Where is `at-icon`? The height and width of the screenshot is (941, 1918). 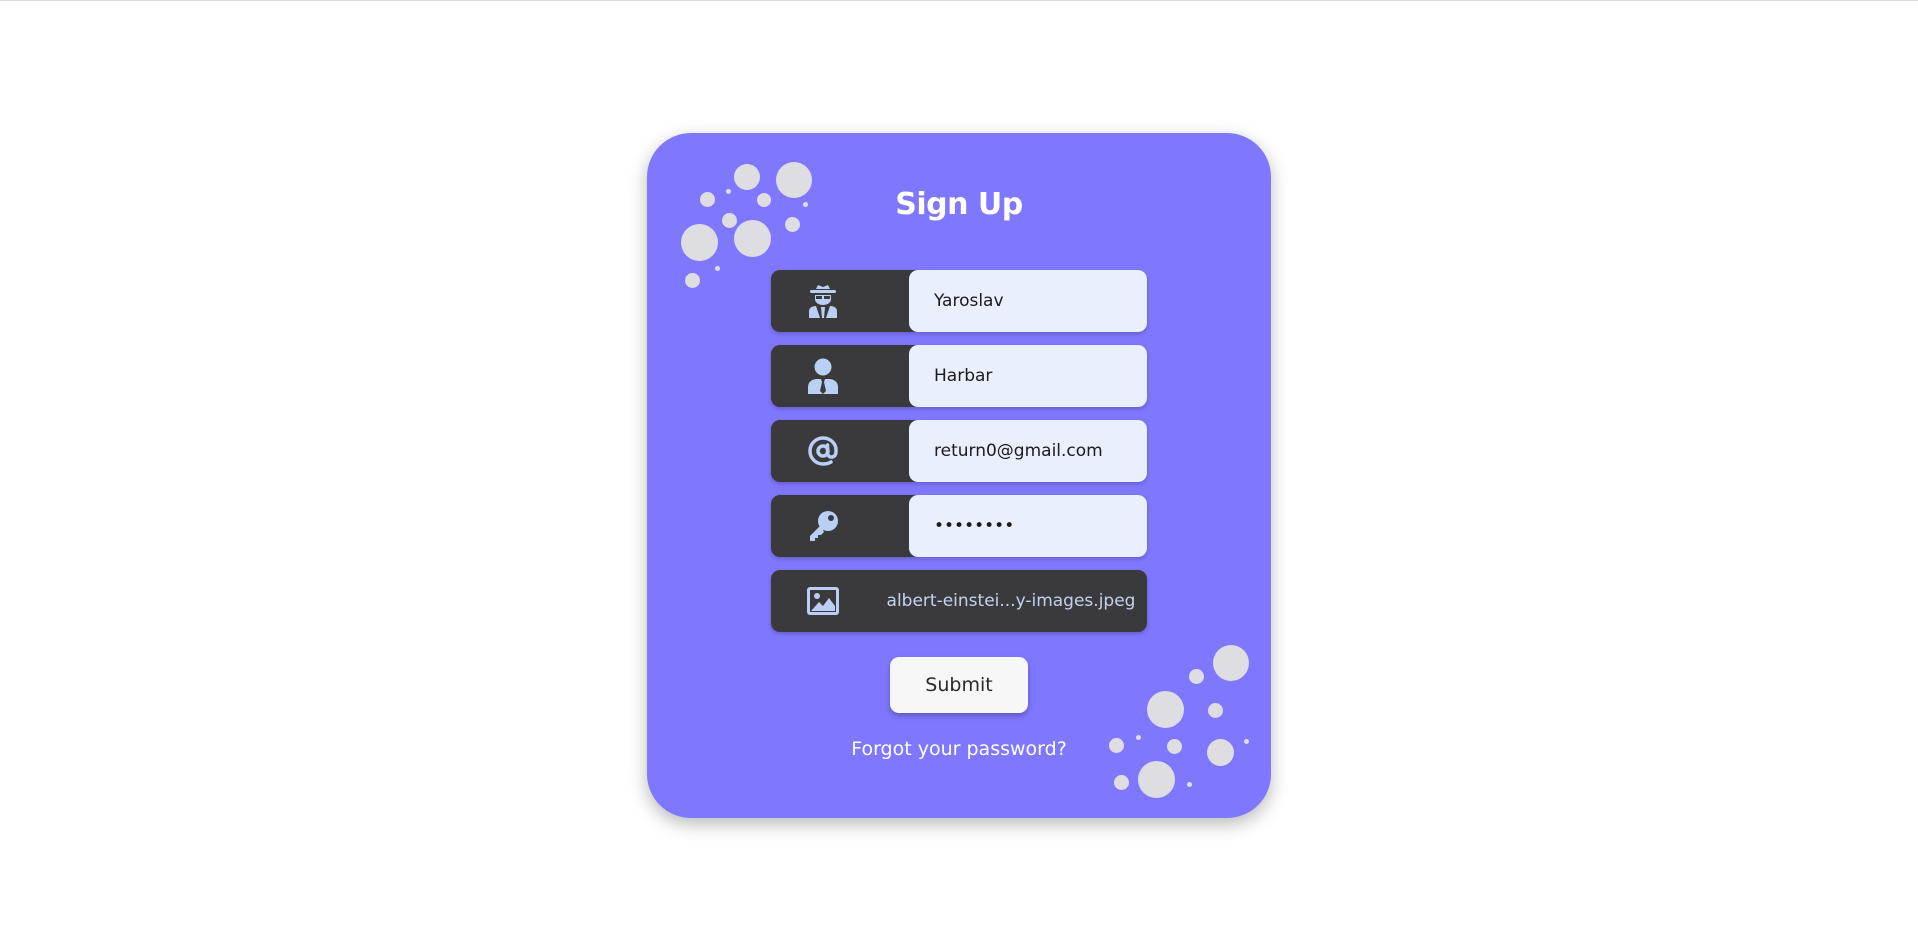
at-icon is located at coordinates (823, 451).